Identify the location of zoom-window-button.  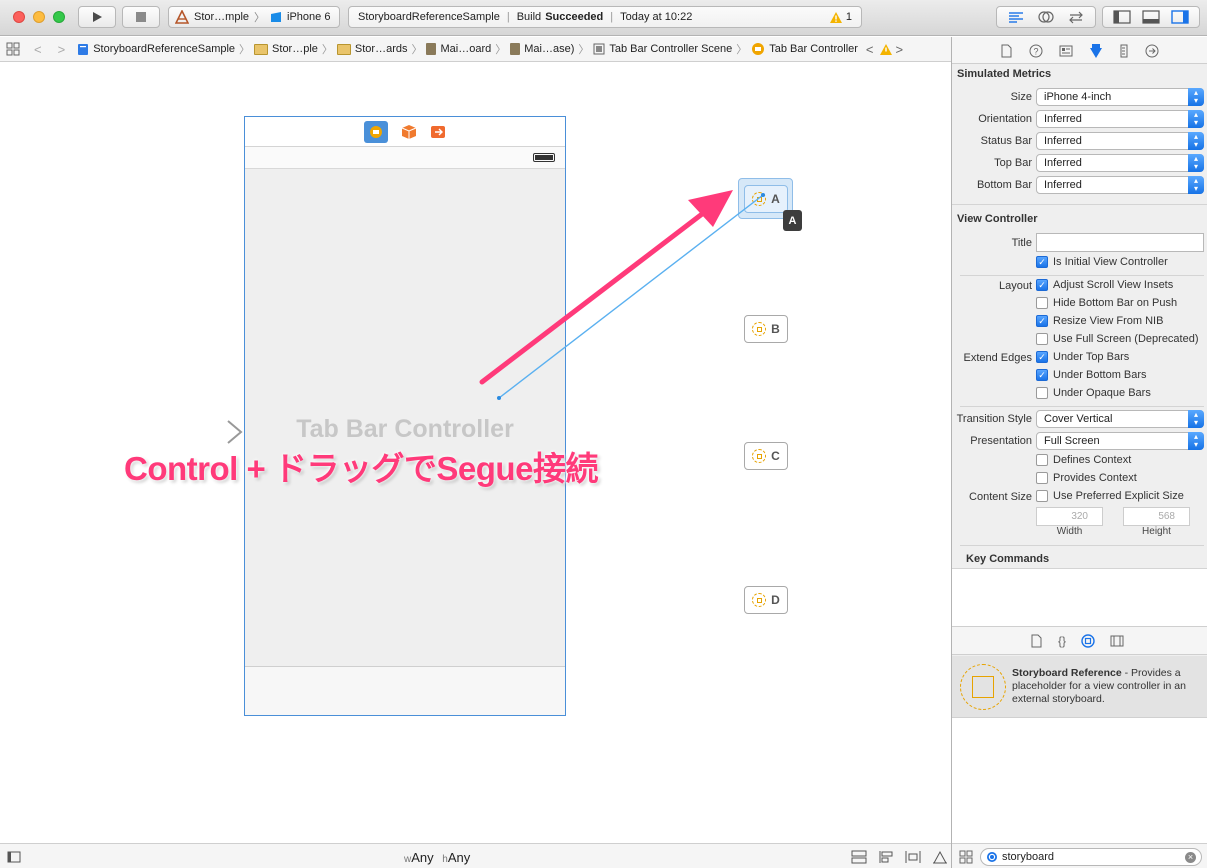
(59, 17).